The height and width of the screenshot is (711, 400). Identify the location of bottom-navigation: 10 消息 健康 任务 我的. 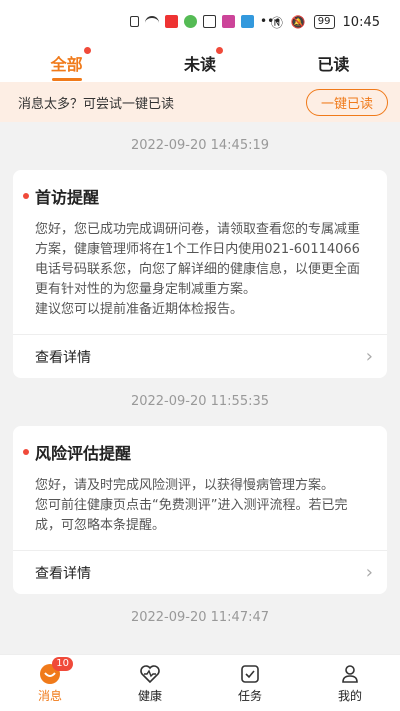
(200, 682).